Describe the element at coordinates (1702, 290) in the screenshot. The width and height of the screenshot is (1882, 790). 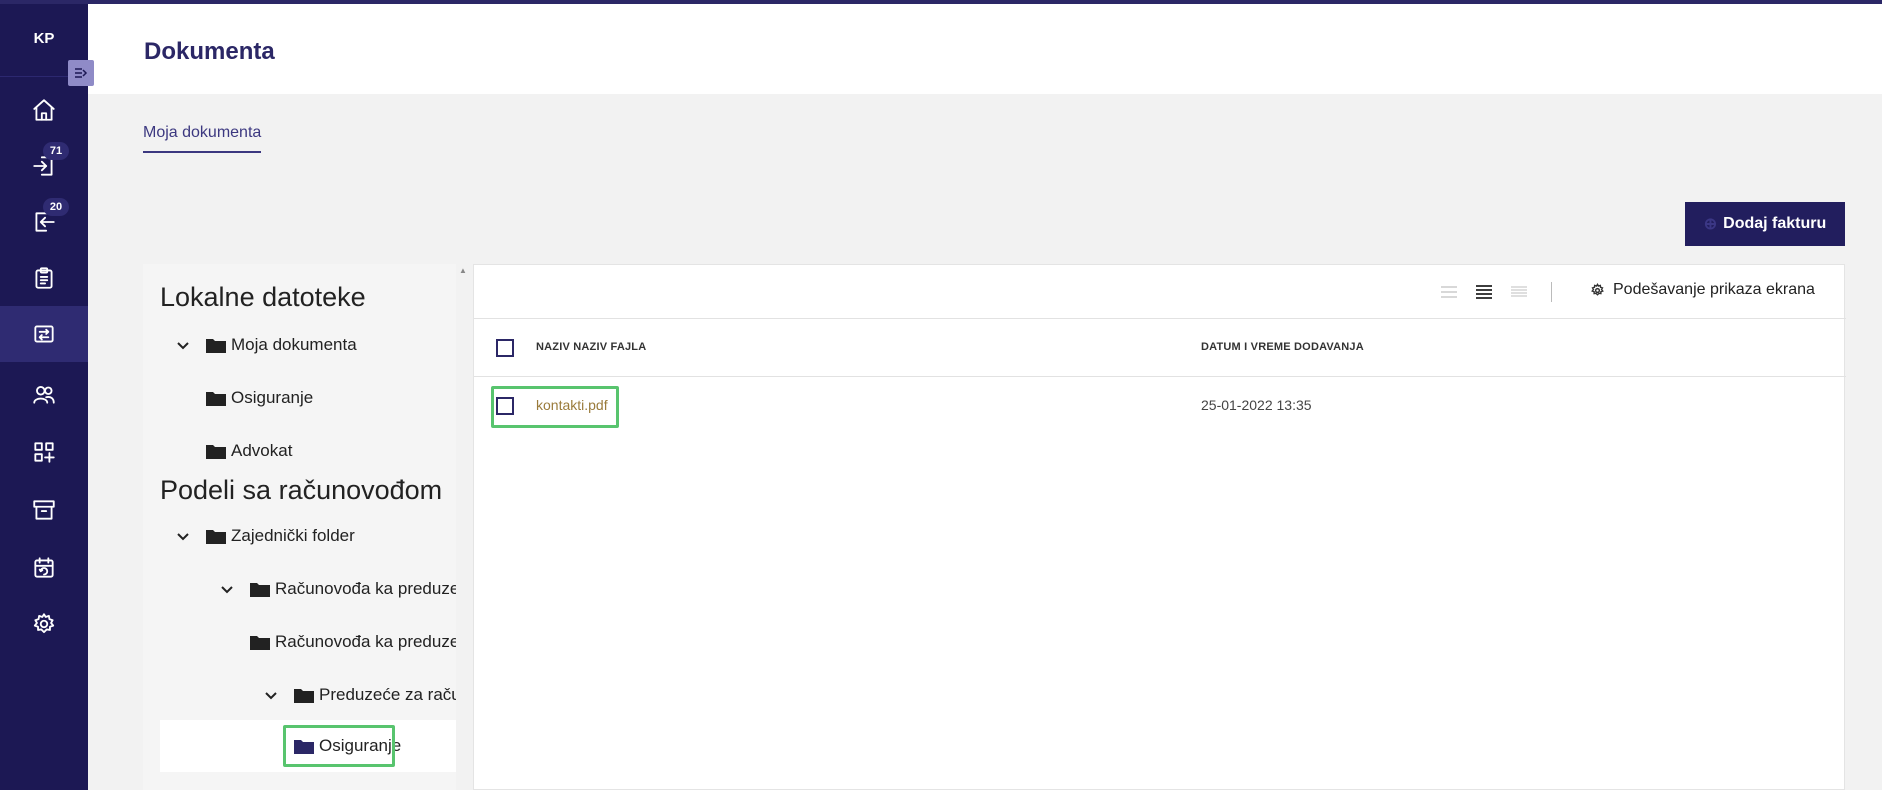
I see `display-settings-button: Podešavanje prikaza ekrana` at that location.